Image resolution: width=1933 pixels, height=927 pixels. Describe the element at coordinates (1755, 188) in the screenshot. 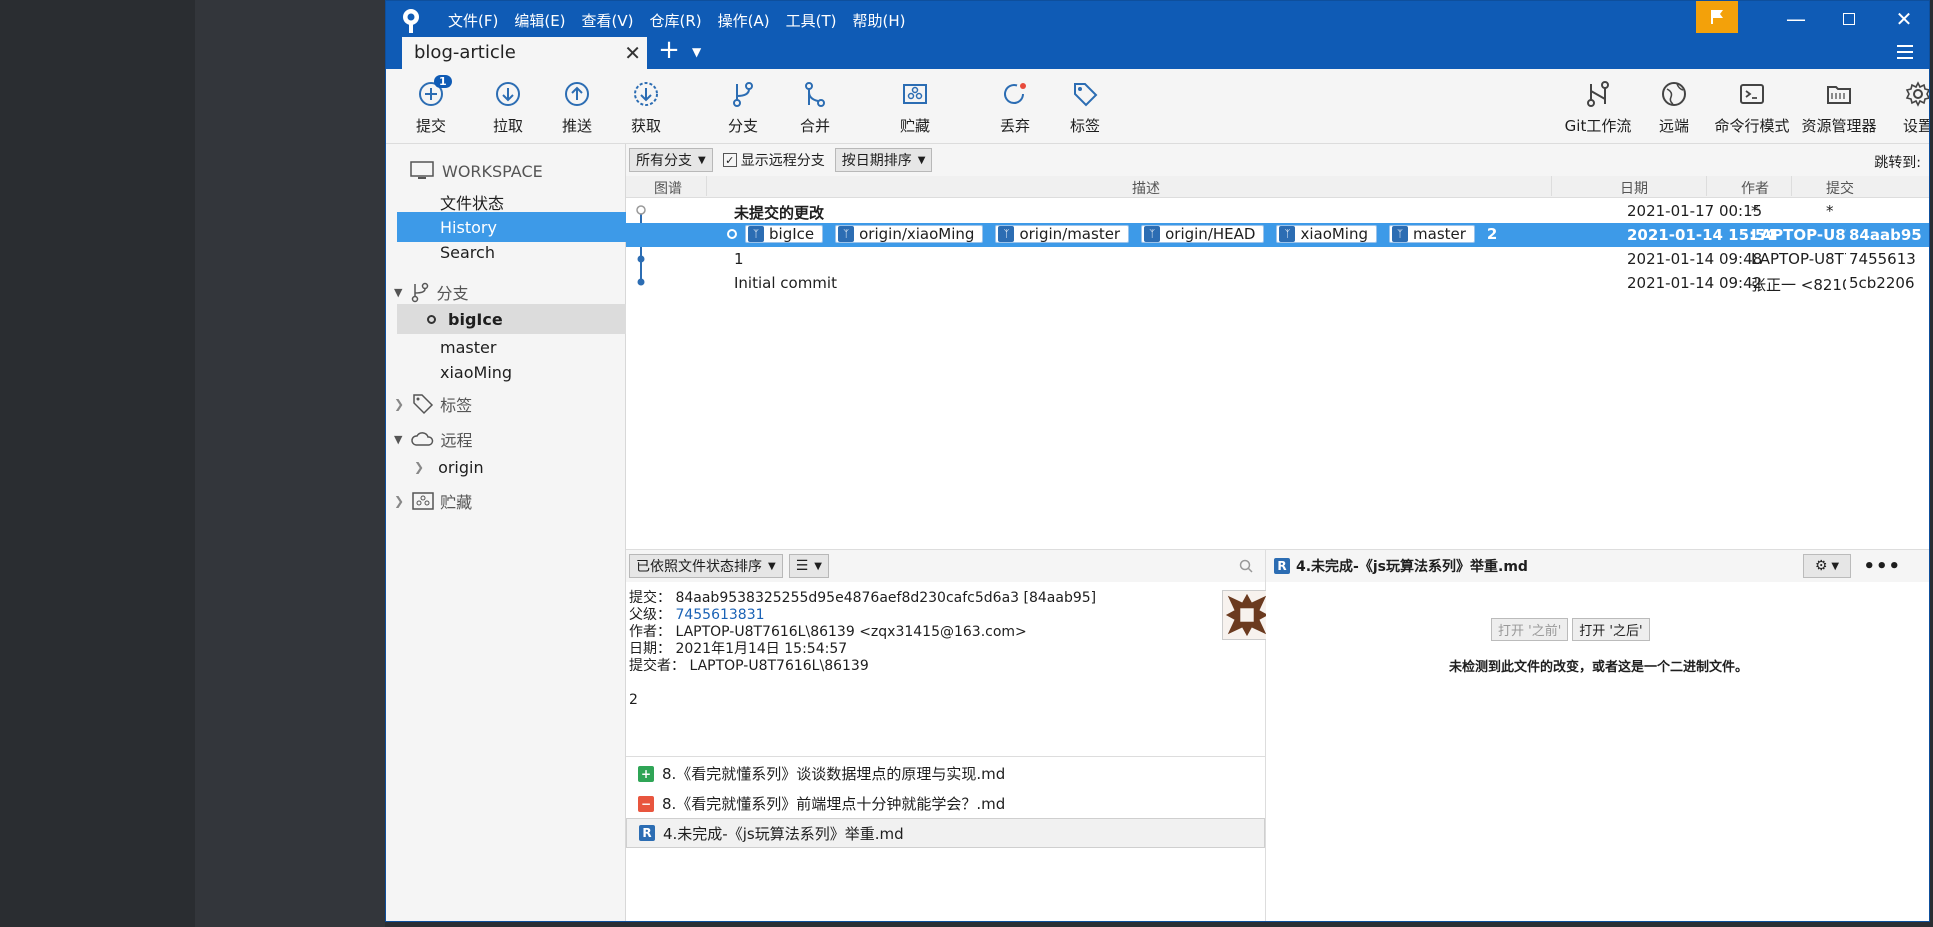

I see `column-author: 作者` at that location.